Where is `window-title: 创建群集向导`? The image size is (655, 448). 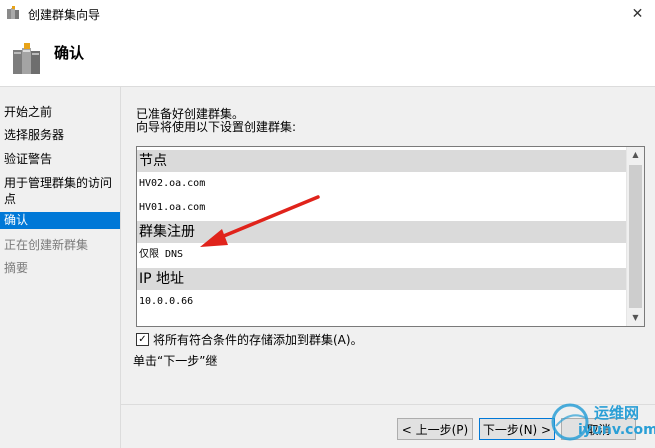 window-title: 创建群集向导 is located at coordinates (64, 15).